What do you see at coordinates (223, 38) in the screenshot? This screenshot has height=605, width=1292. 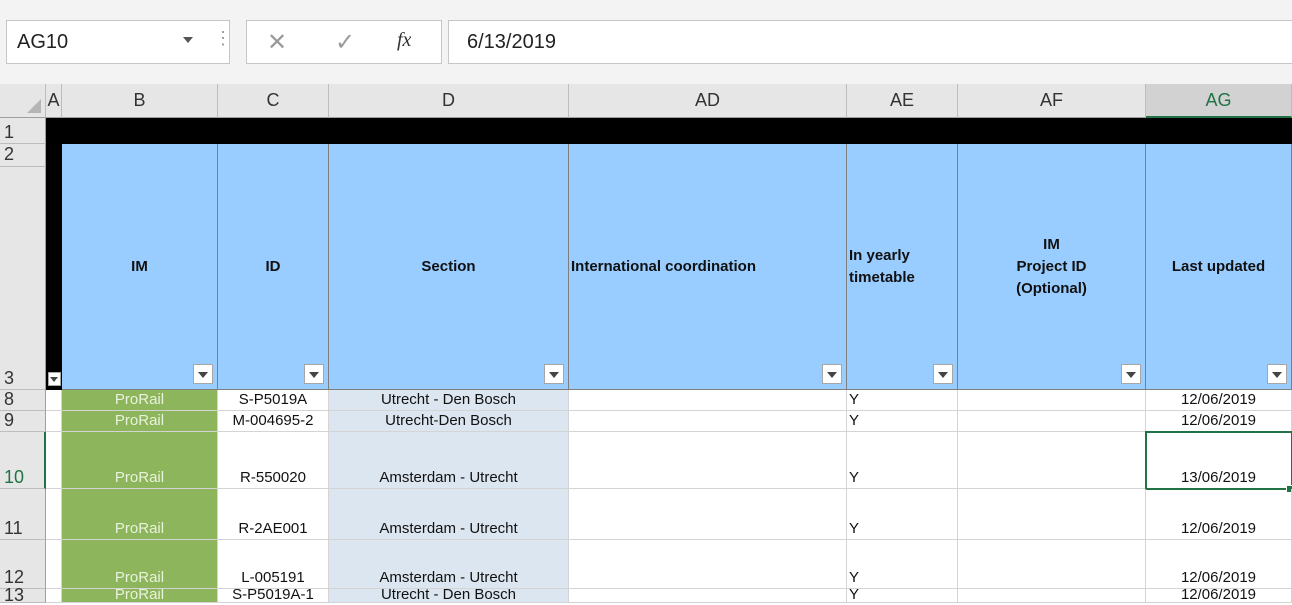 I see `formula-bar-splitter: ⋮` at bounding box center [223, 38].